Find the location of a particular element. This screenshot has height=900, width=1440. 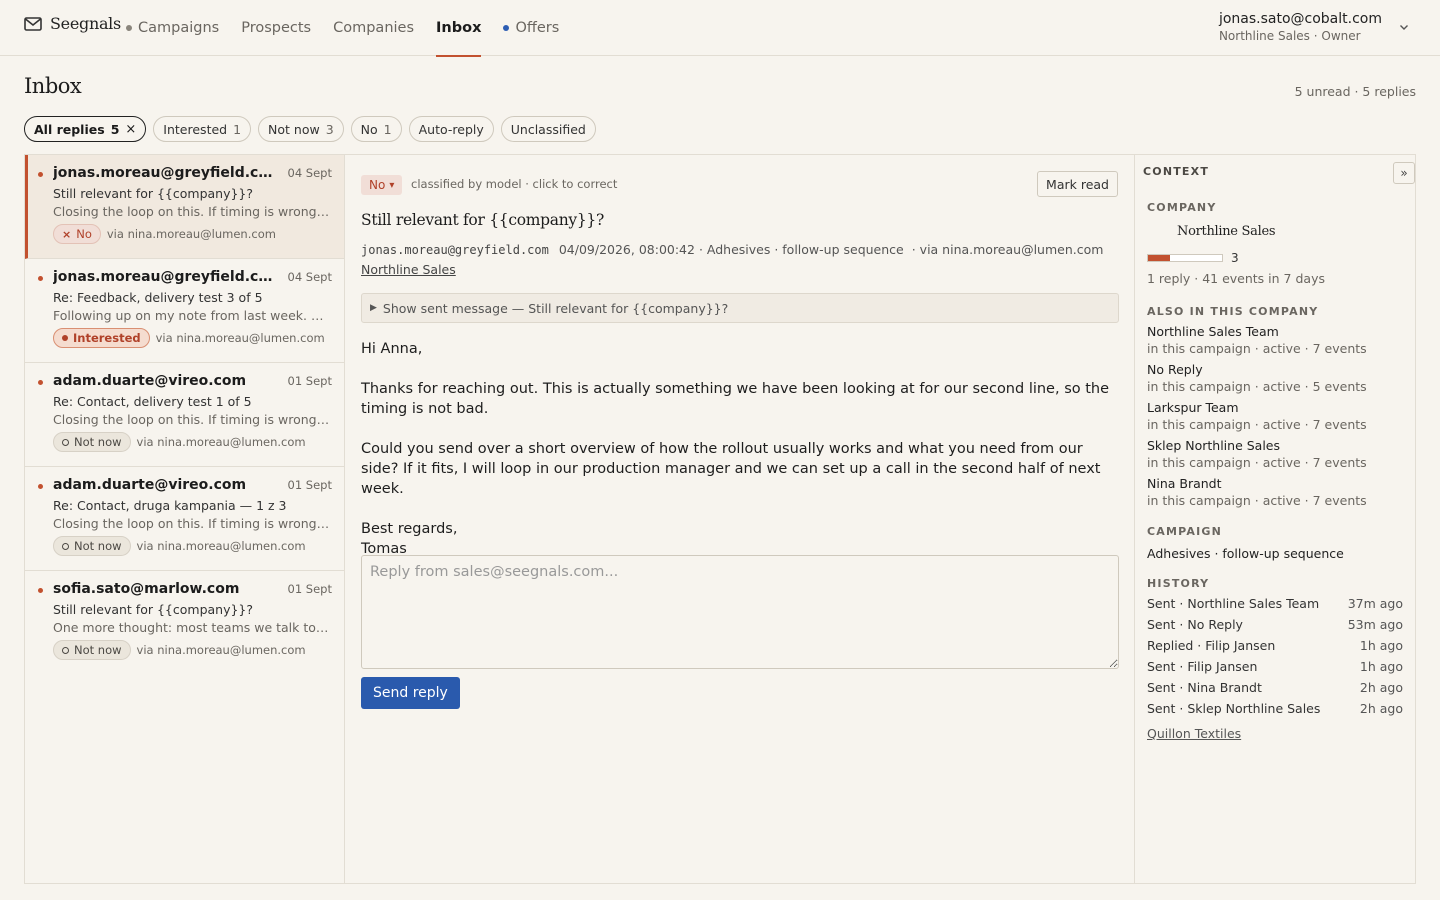

thread-from: adam.duarte@vireo.com is located at coordinates (150, 485).